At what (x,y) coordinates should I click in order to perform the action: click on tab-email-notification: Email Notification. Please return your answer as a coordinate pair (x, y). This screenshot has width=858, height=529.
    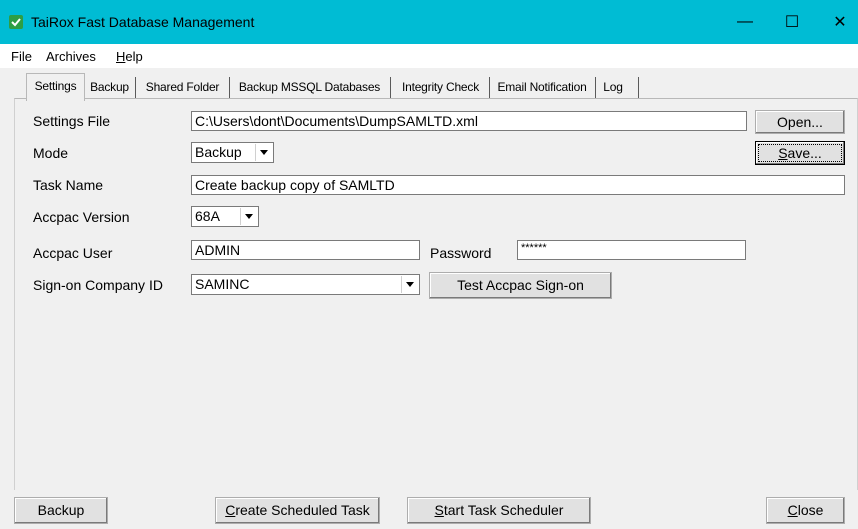
    Looking at the image, I should click on (542, 87).